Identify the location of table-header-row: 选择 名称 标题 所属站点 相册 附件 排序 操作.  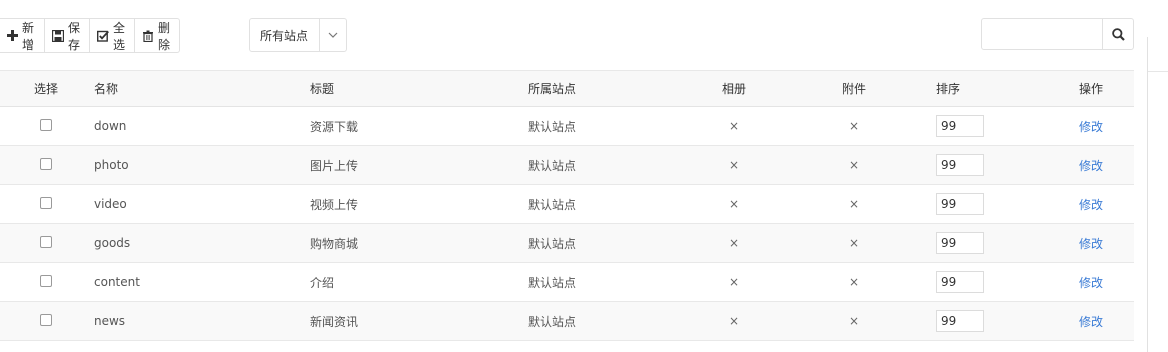
(567, 88).